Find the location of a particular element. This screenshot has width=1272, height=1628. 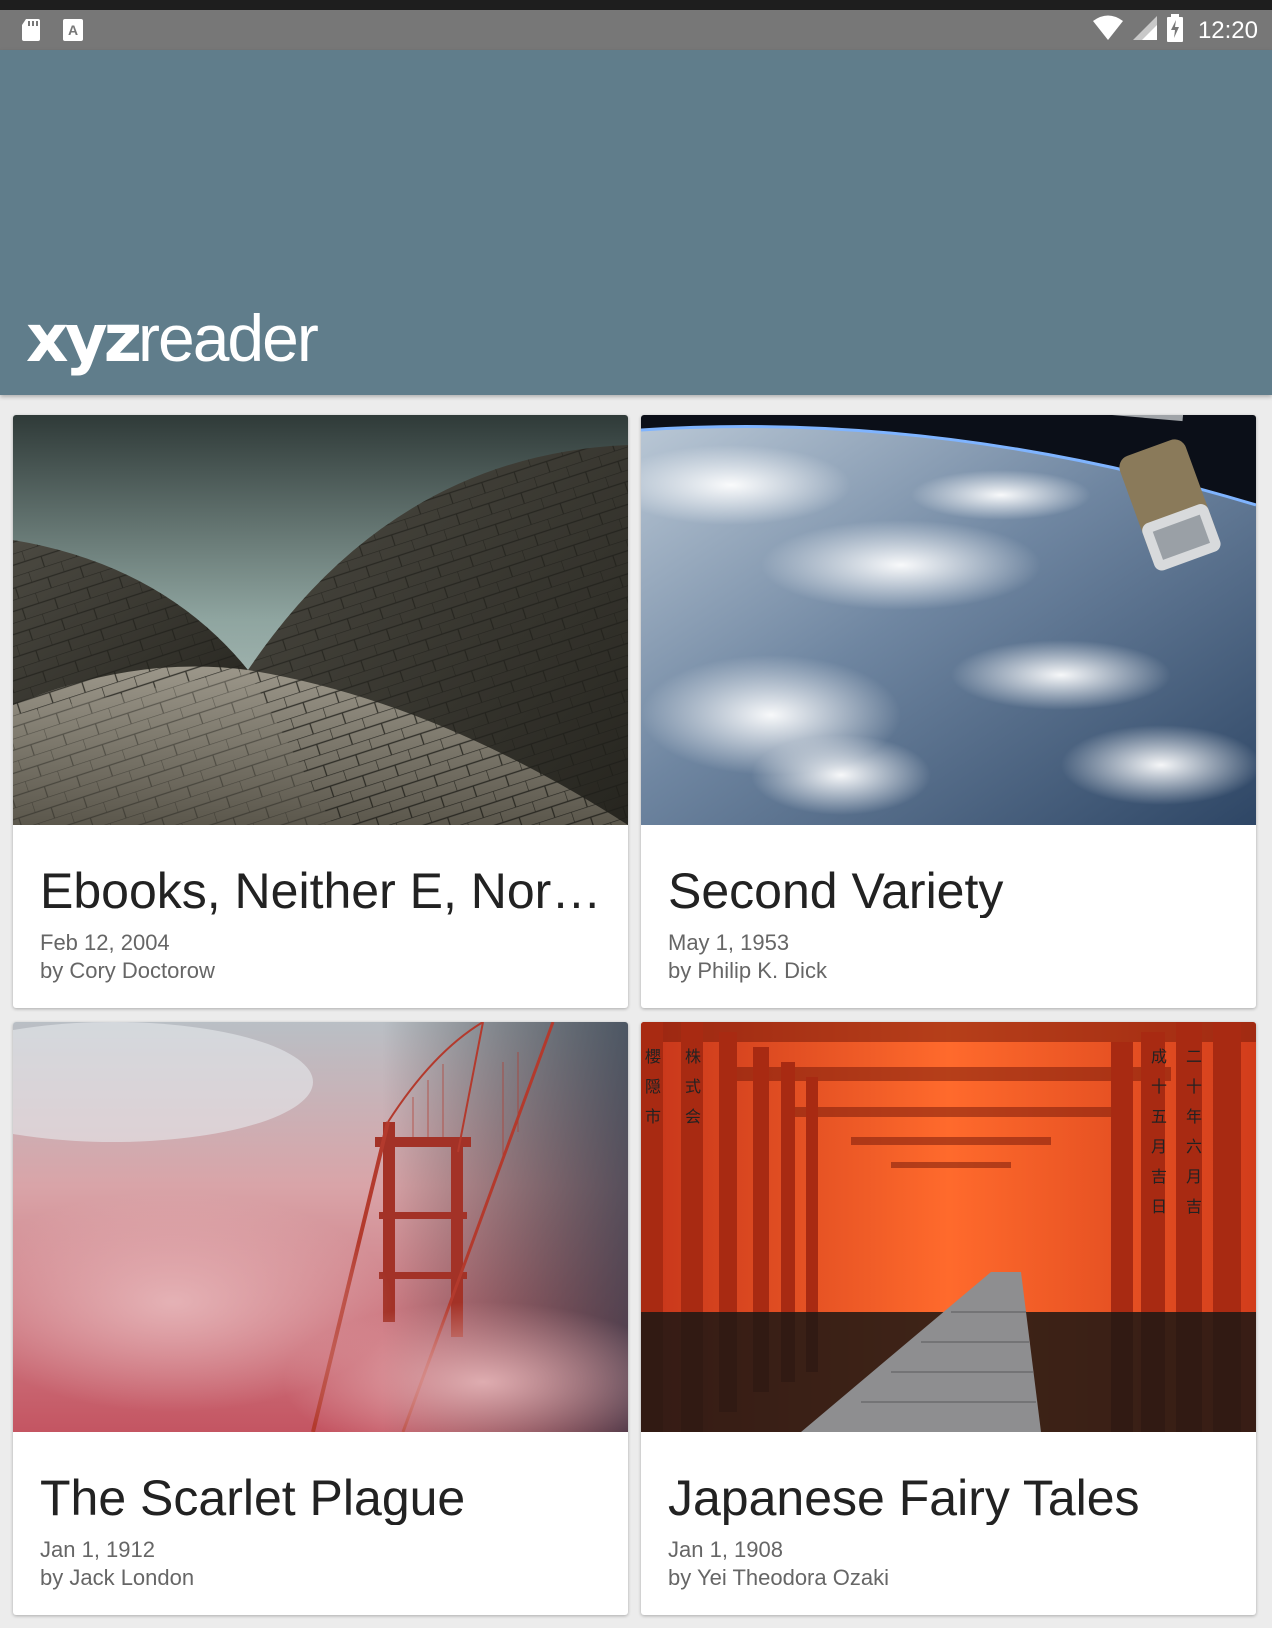

article-date: Jan 1, 1908 is located at coordinates (725, 1549).